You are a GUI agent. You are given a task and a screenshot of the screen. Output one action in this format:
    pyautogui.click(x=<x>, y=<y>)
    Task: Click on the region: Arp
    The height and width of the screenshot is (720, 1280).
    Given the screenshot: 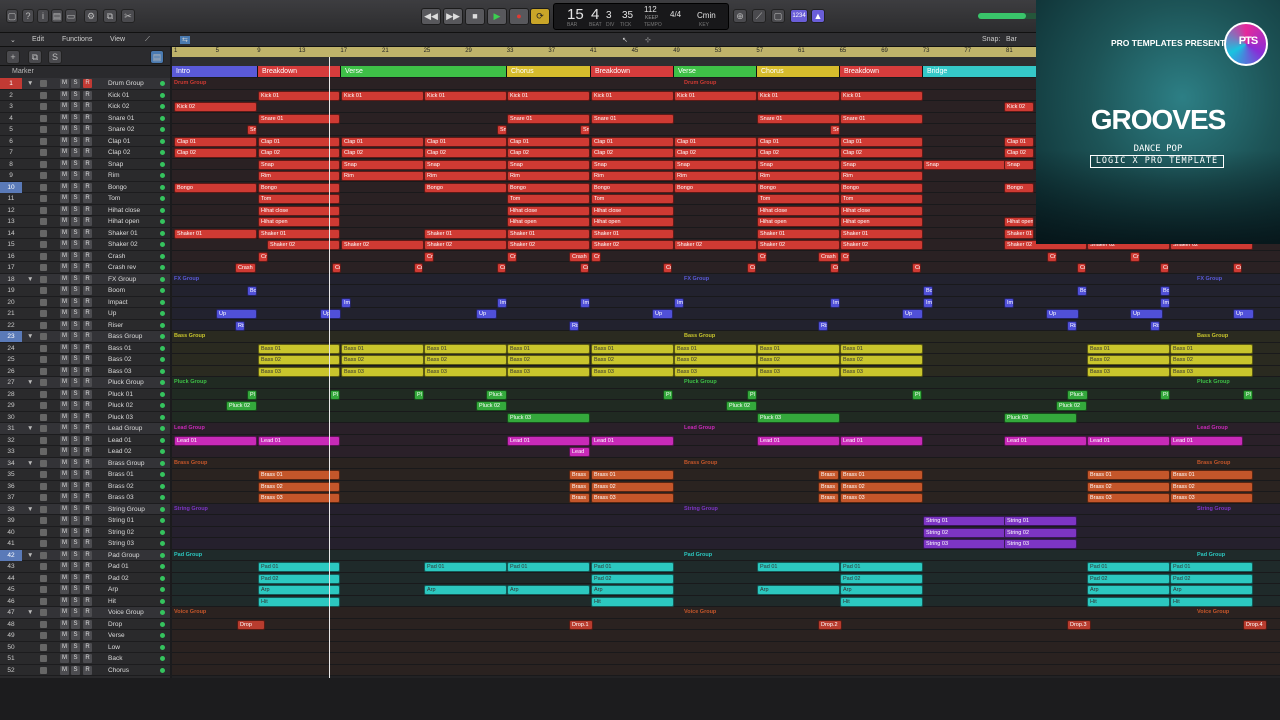 What is the action you would take?
    pyautogui.click(x=465, y=590)
    